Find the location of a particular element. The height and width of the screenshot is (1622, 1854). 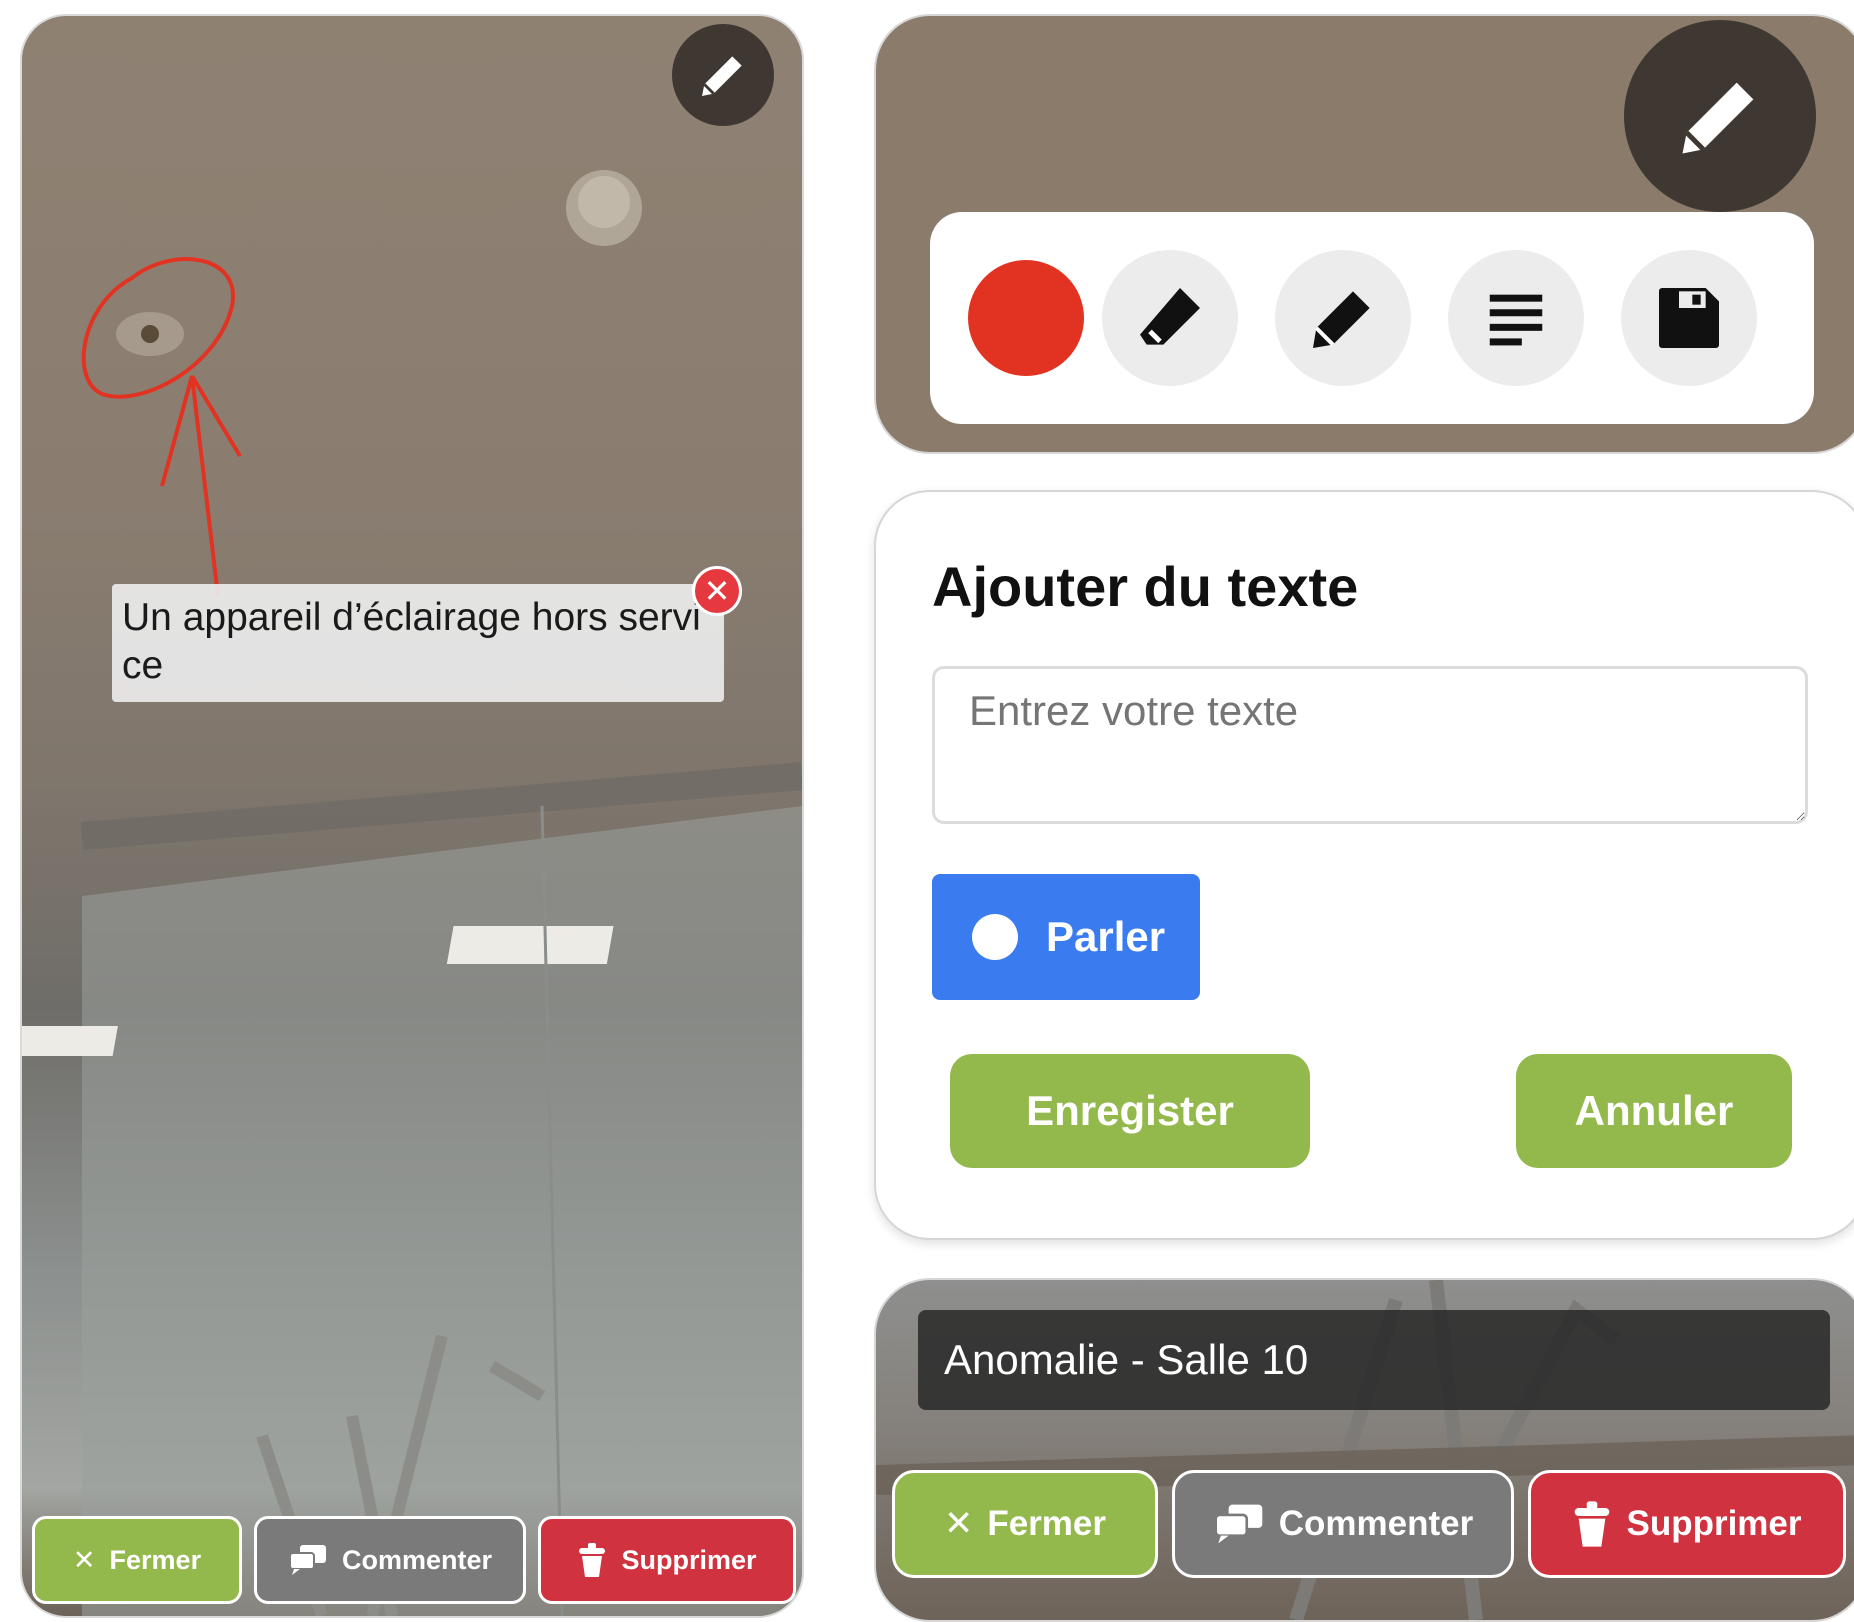

speak-button-label: Parler is located at coordinates (1106, 936).